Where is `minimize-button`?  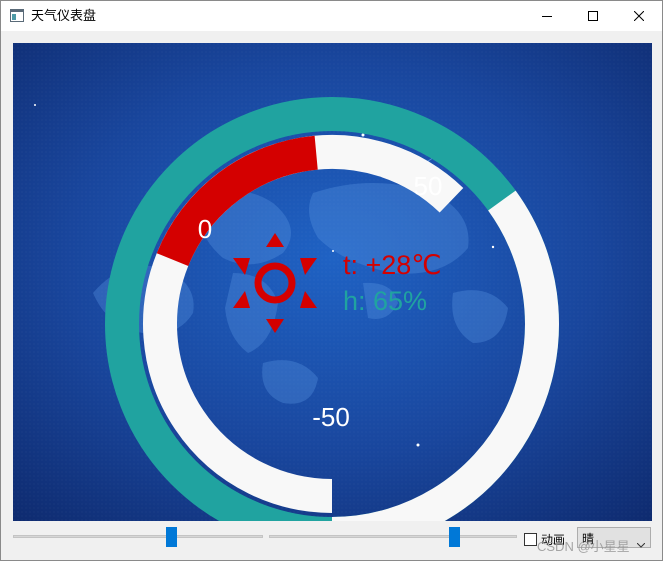 minimize-button is located at coordinates (547, 16).